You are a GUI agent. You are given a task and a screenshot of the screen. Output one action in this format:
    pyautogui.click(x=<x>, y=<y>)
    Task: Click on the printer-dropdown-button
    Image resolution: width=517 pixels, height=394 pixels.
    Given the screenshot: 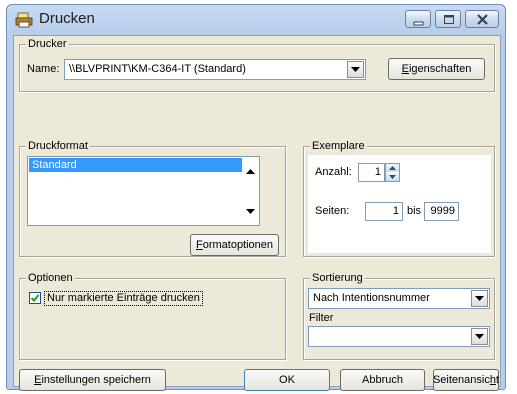 What is the action you would take?
    pyautogui.click(x=355, y=69)
    